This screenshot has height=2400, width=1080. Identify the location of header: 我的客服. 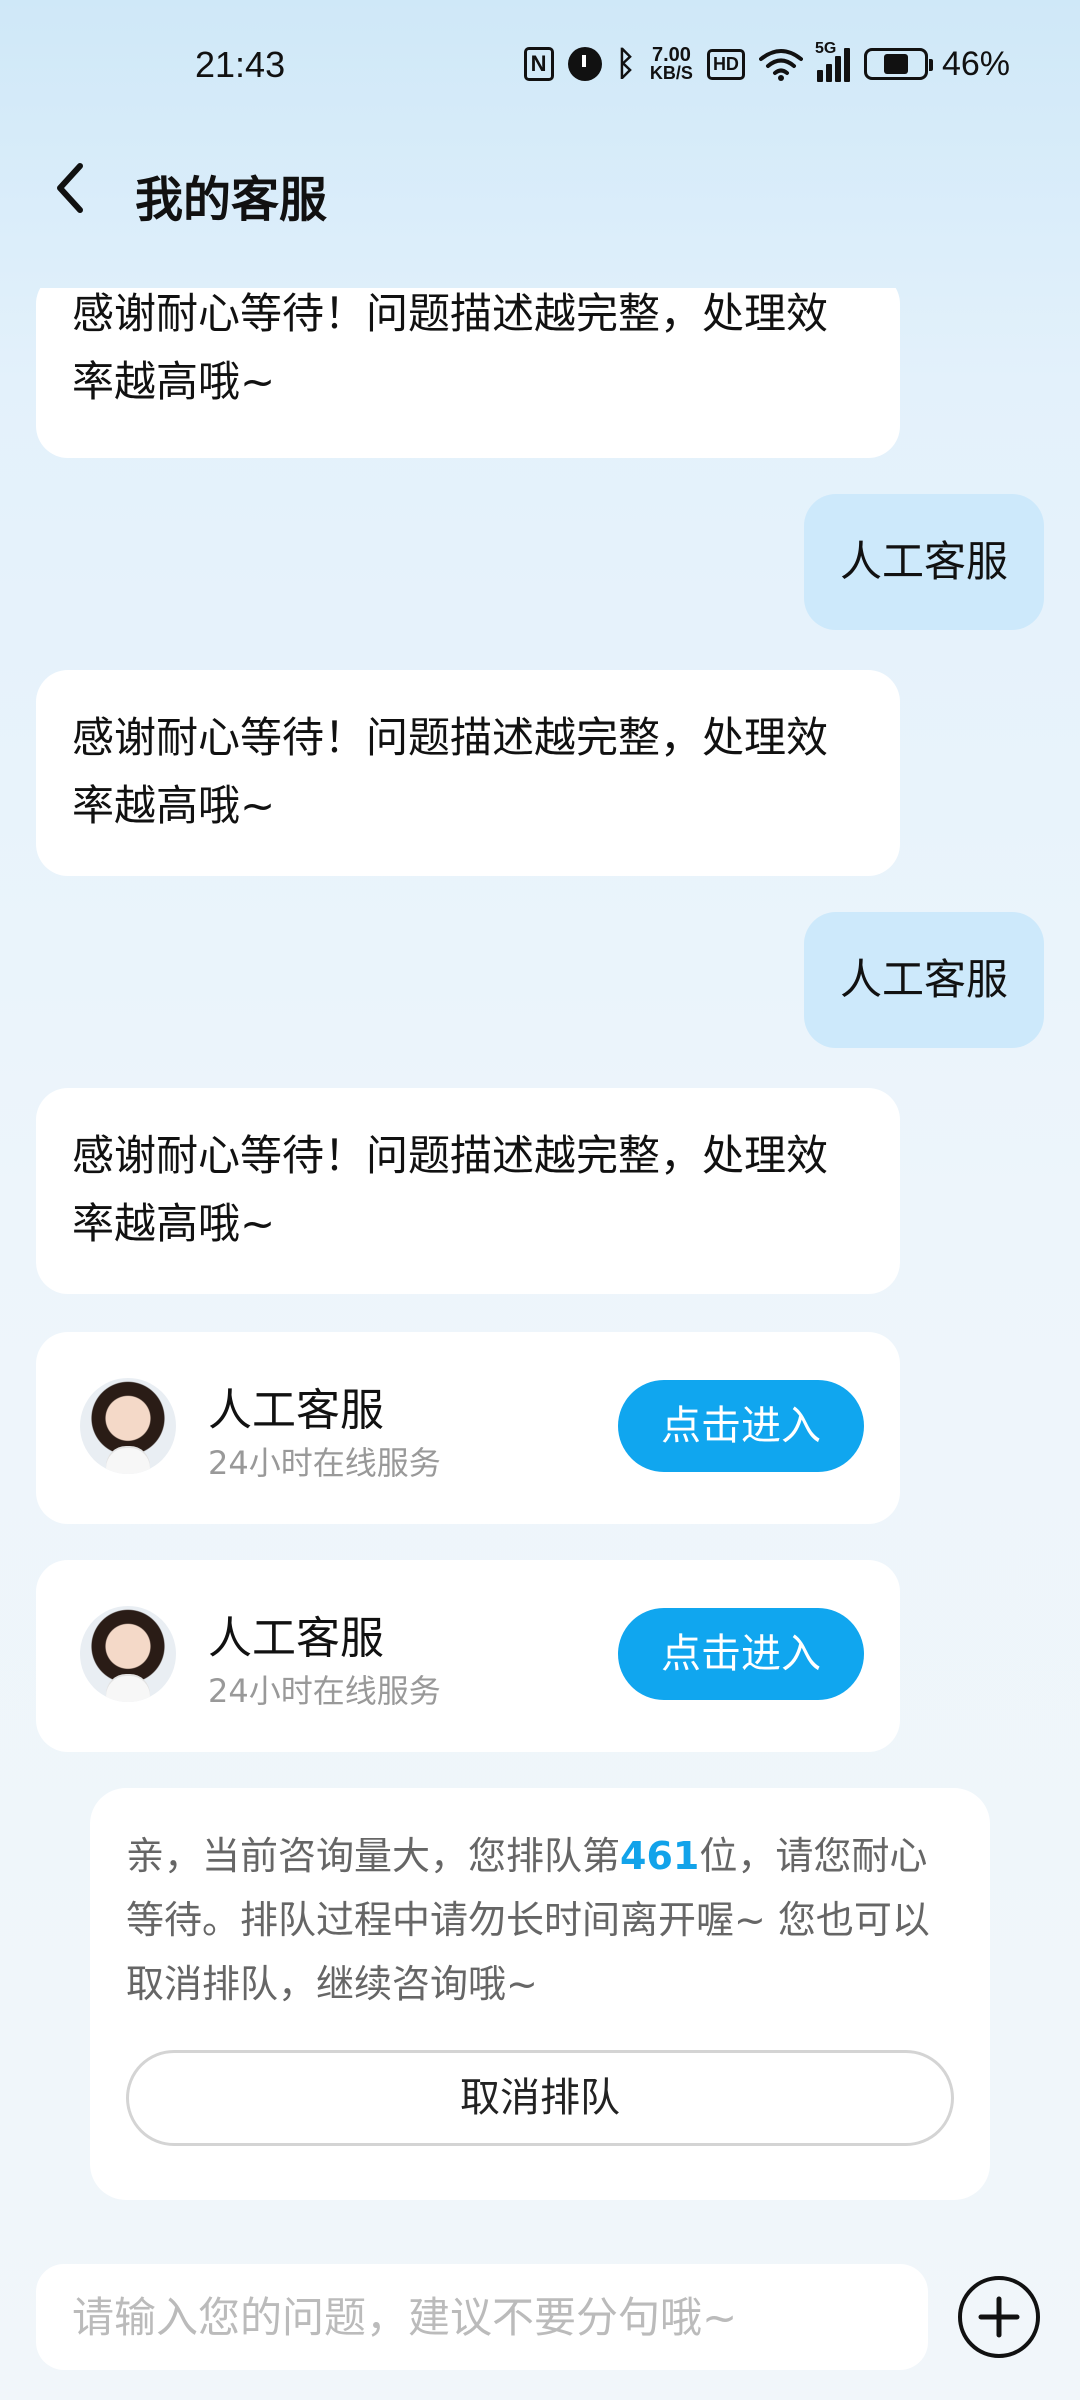
(540, 190).